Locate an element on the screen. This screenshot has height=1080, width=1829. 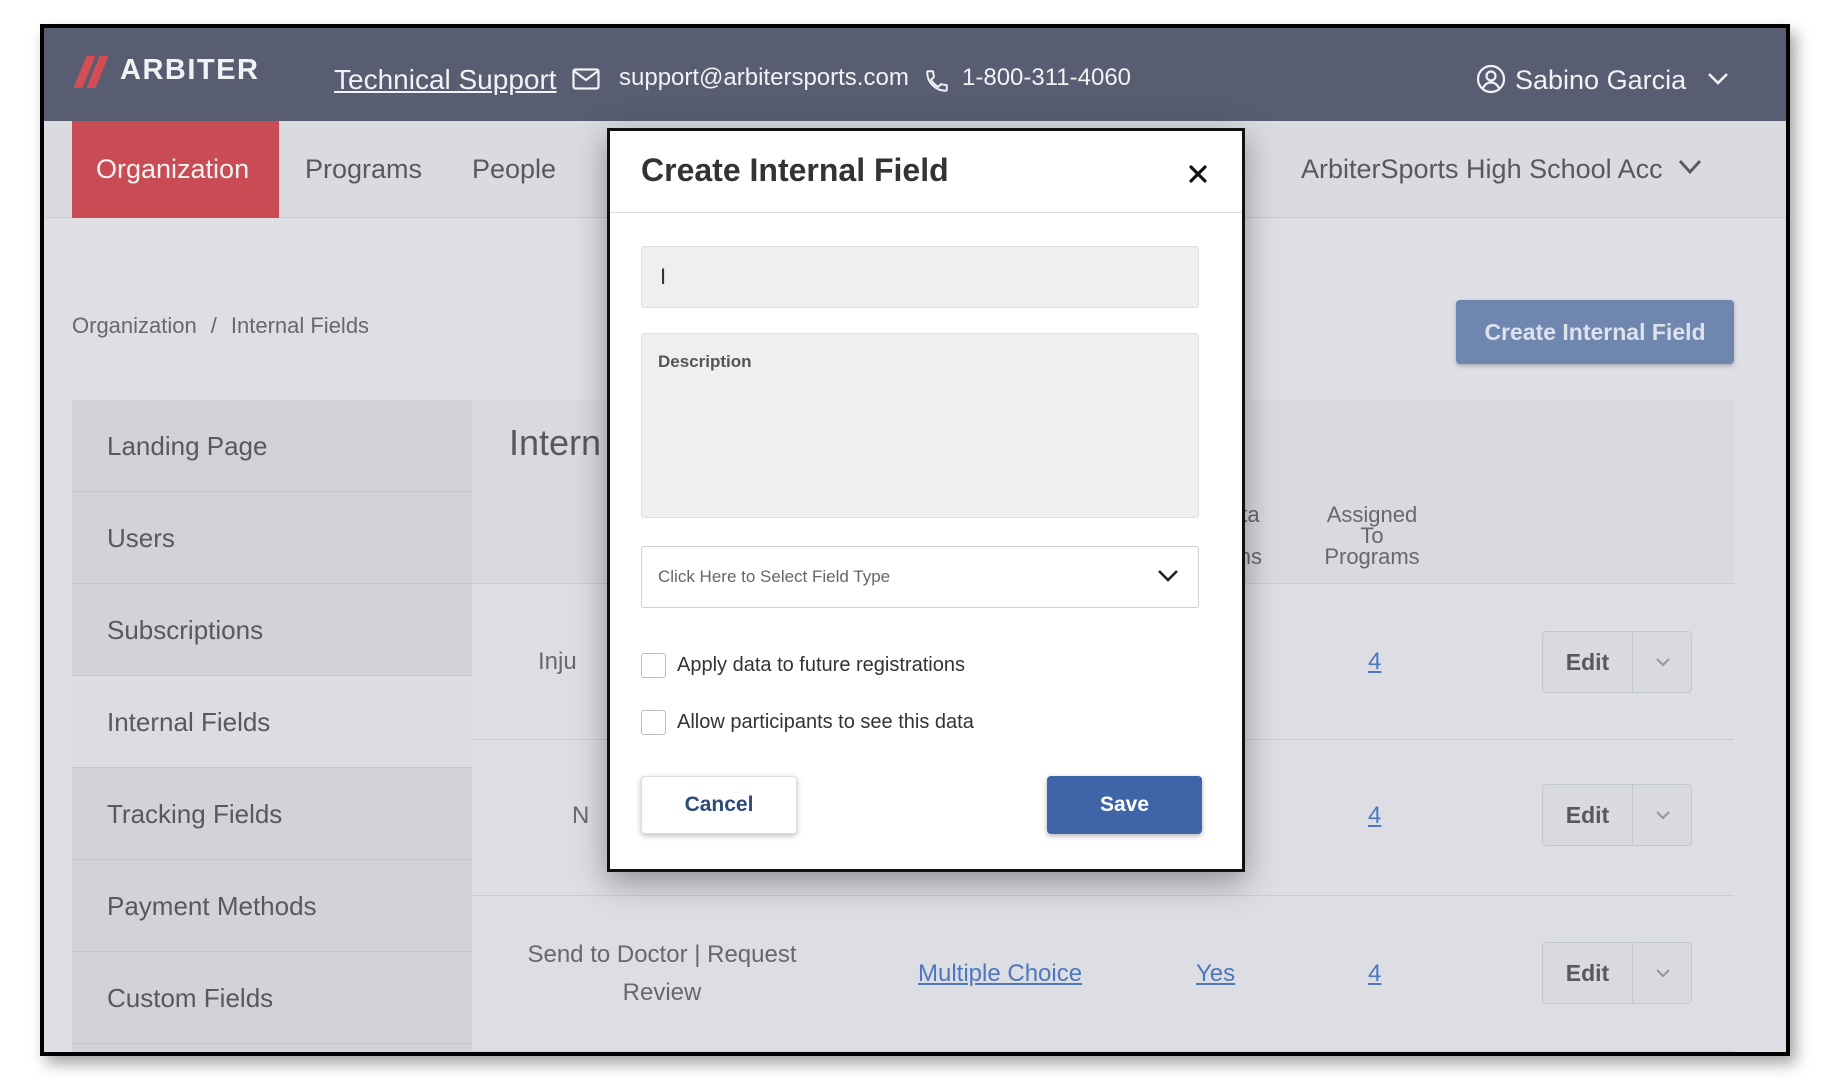
save-button: Save is located at coordinates (1124, 805).